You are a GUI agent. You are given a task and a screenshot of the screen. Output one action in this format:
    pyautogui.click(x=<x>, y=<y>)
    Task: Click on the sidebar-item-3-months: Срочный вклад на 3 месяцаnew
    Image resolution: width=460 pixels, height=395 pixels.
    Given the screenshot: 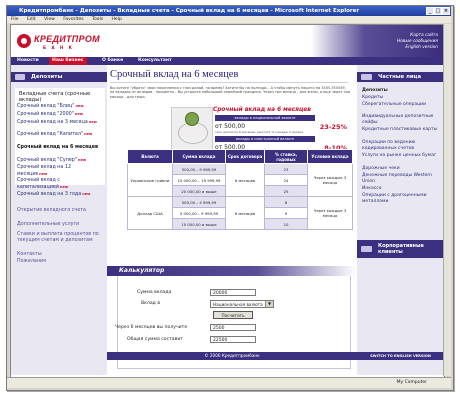 What is the action you would take?
    pyautogui.click(x=59, y=122)
    